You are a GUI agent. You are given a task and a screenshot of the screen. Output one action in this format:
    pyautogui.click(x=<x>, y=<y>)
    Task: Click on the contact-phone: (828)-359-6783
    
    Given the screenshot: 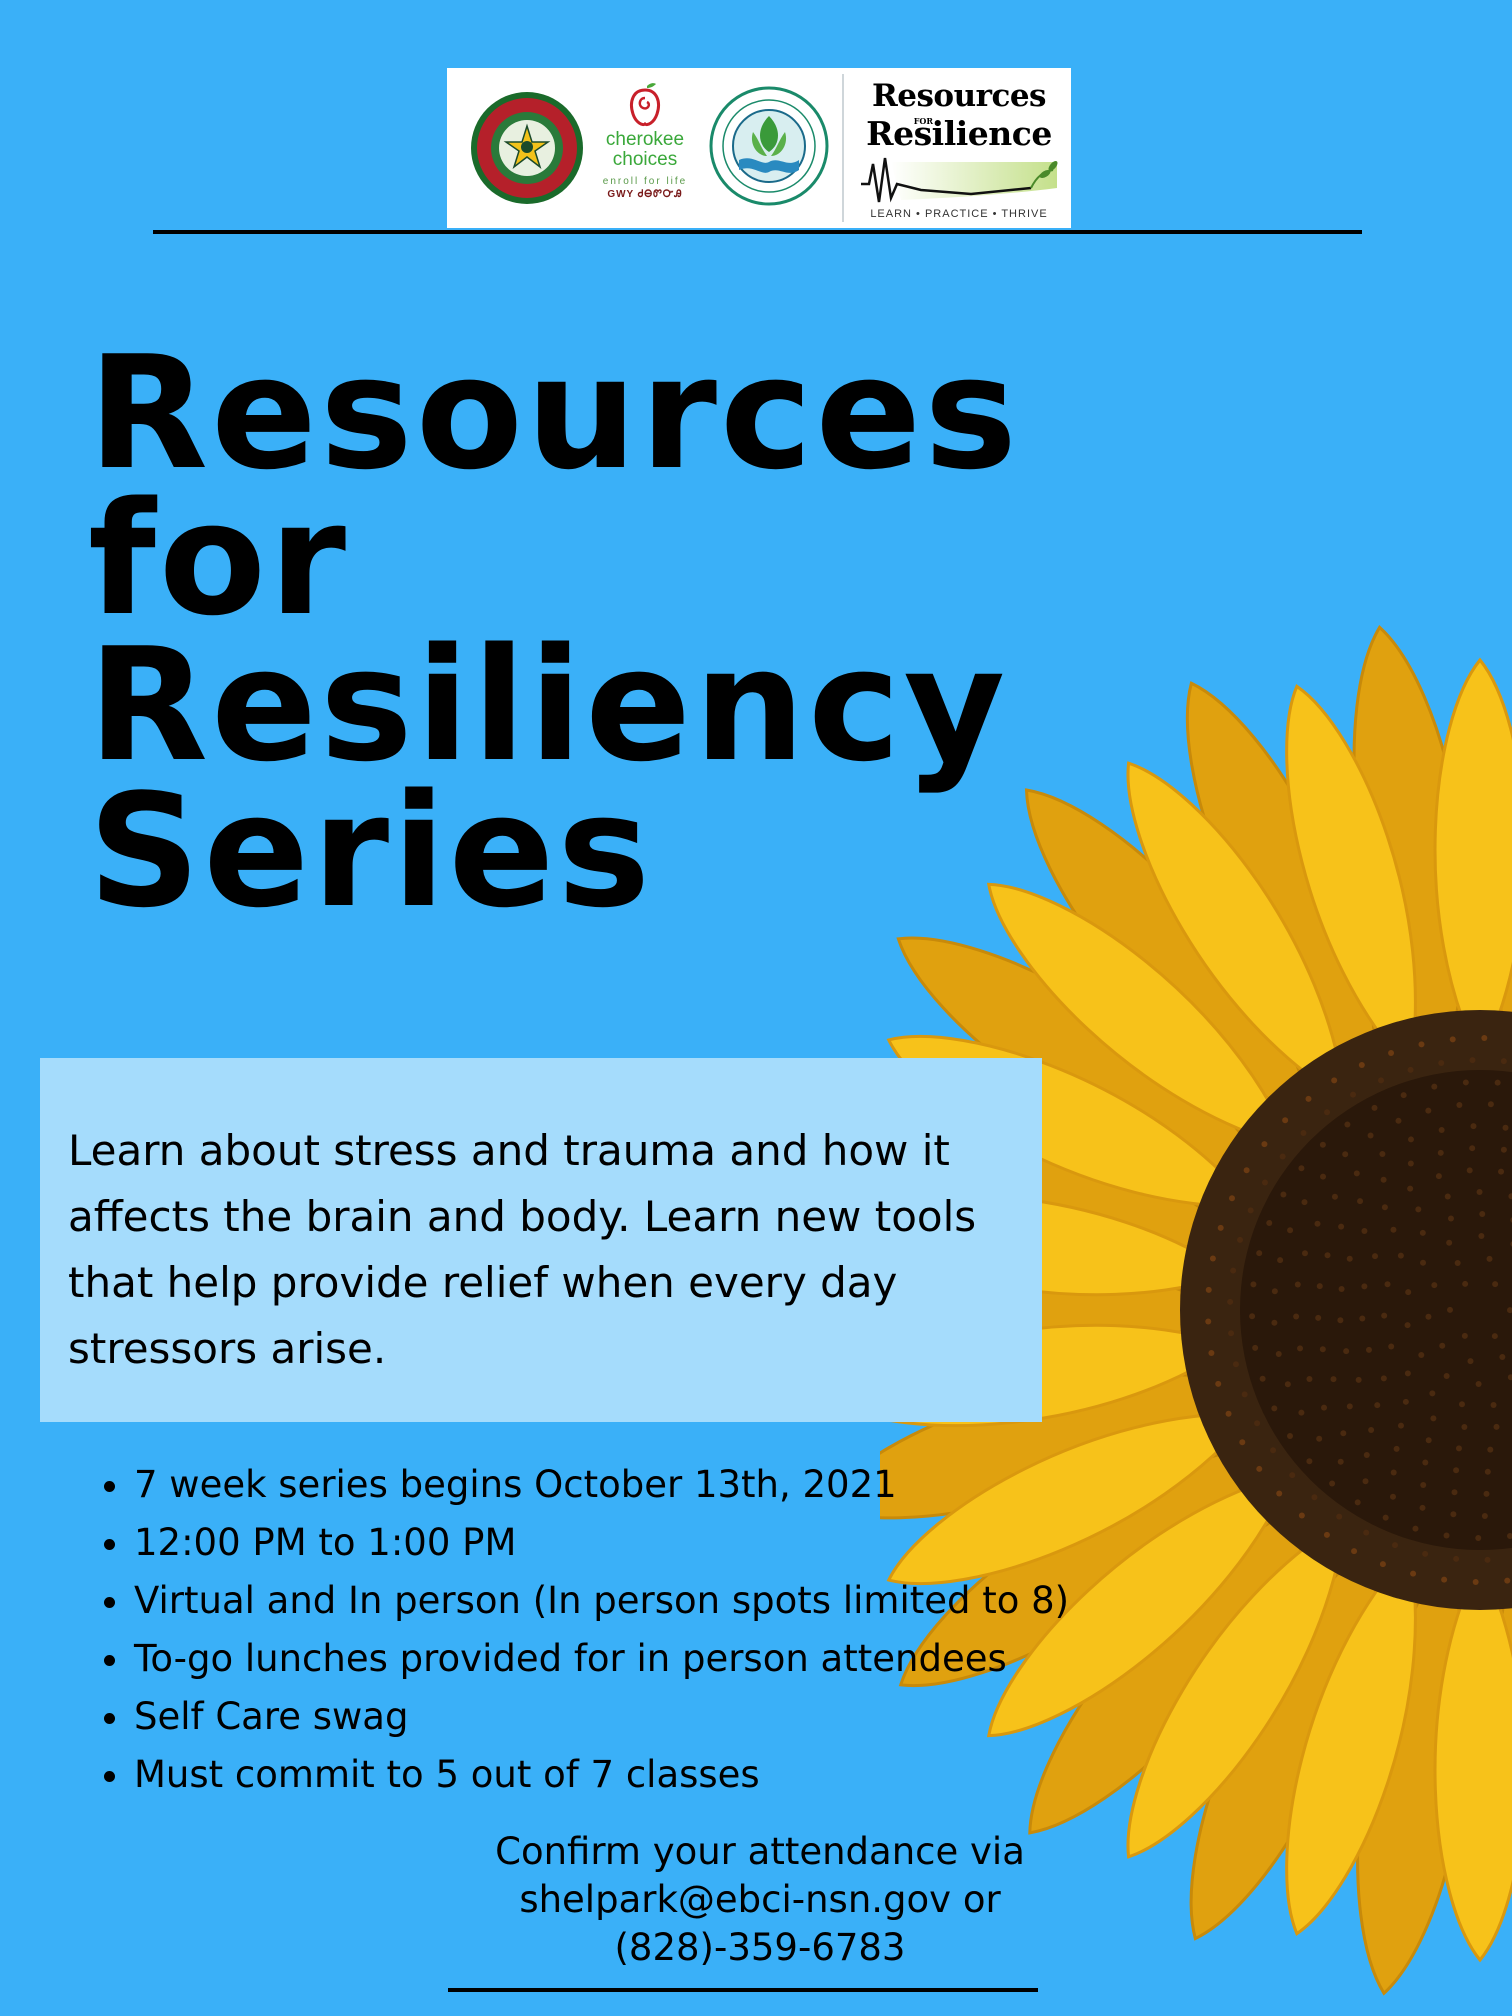 What is the action you would take?
    pyautogui.click(x=760, y=1948)
    